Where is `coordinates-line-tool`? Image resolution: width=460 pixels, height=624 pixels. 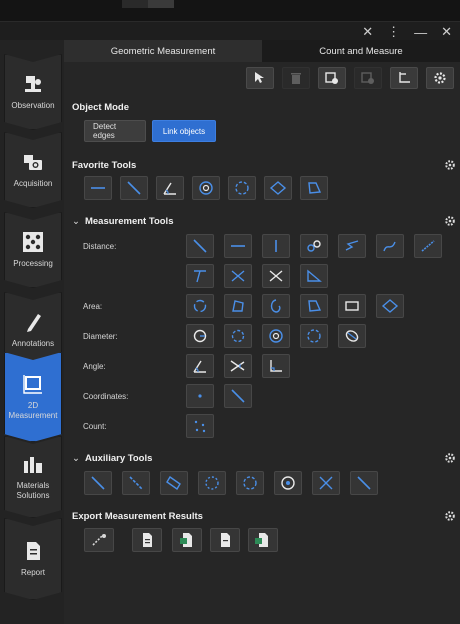
coordinates-line-tool is located at coordinates (238, 396).